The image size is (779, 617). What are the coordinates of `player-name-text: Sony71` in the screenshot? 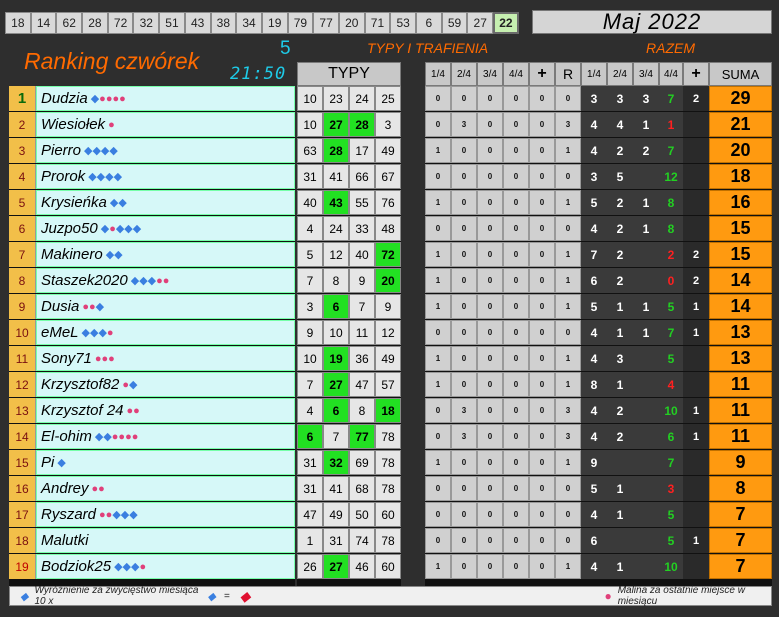 It's located at (66, 358).